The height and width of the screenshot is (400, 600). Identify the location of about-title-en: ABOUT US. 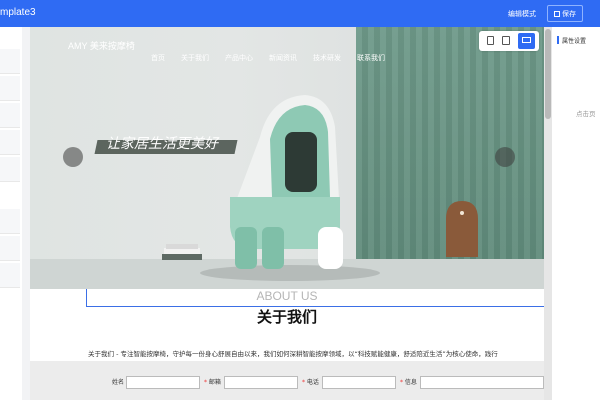
(287, 296).